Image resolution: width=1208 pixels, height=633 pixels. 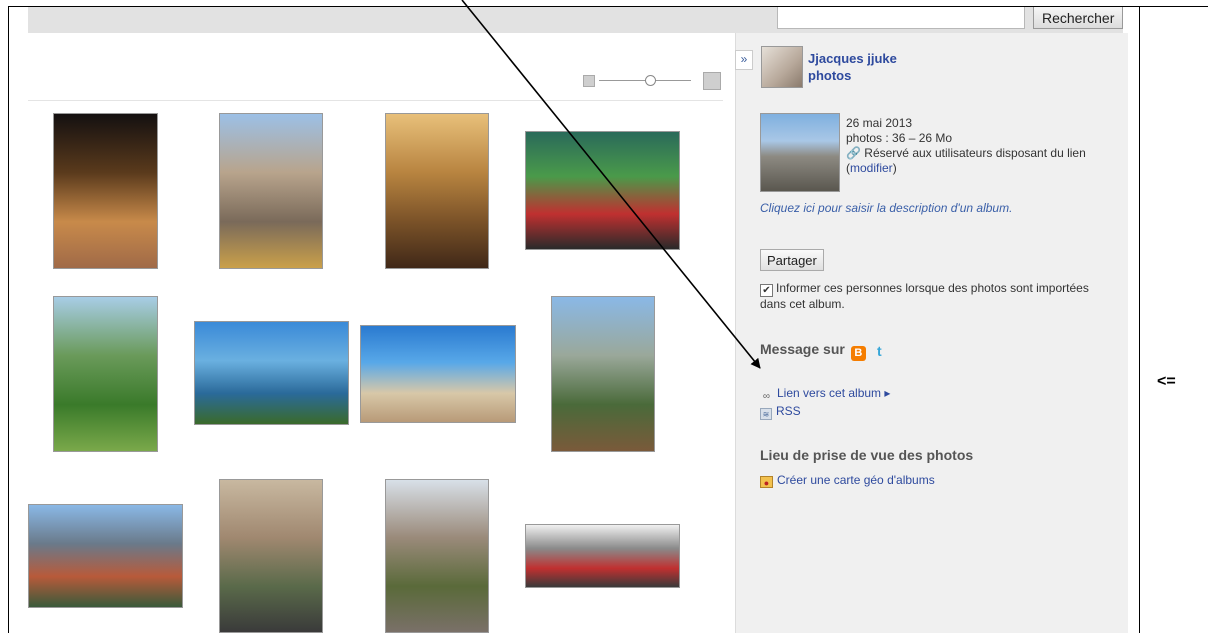 I want to click on twitter-icon: t, so click(x=879, y=351).